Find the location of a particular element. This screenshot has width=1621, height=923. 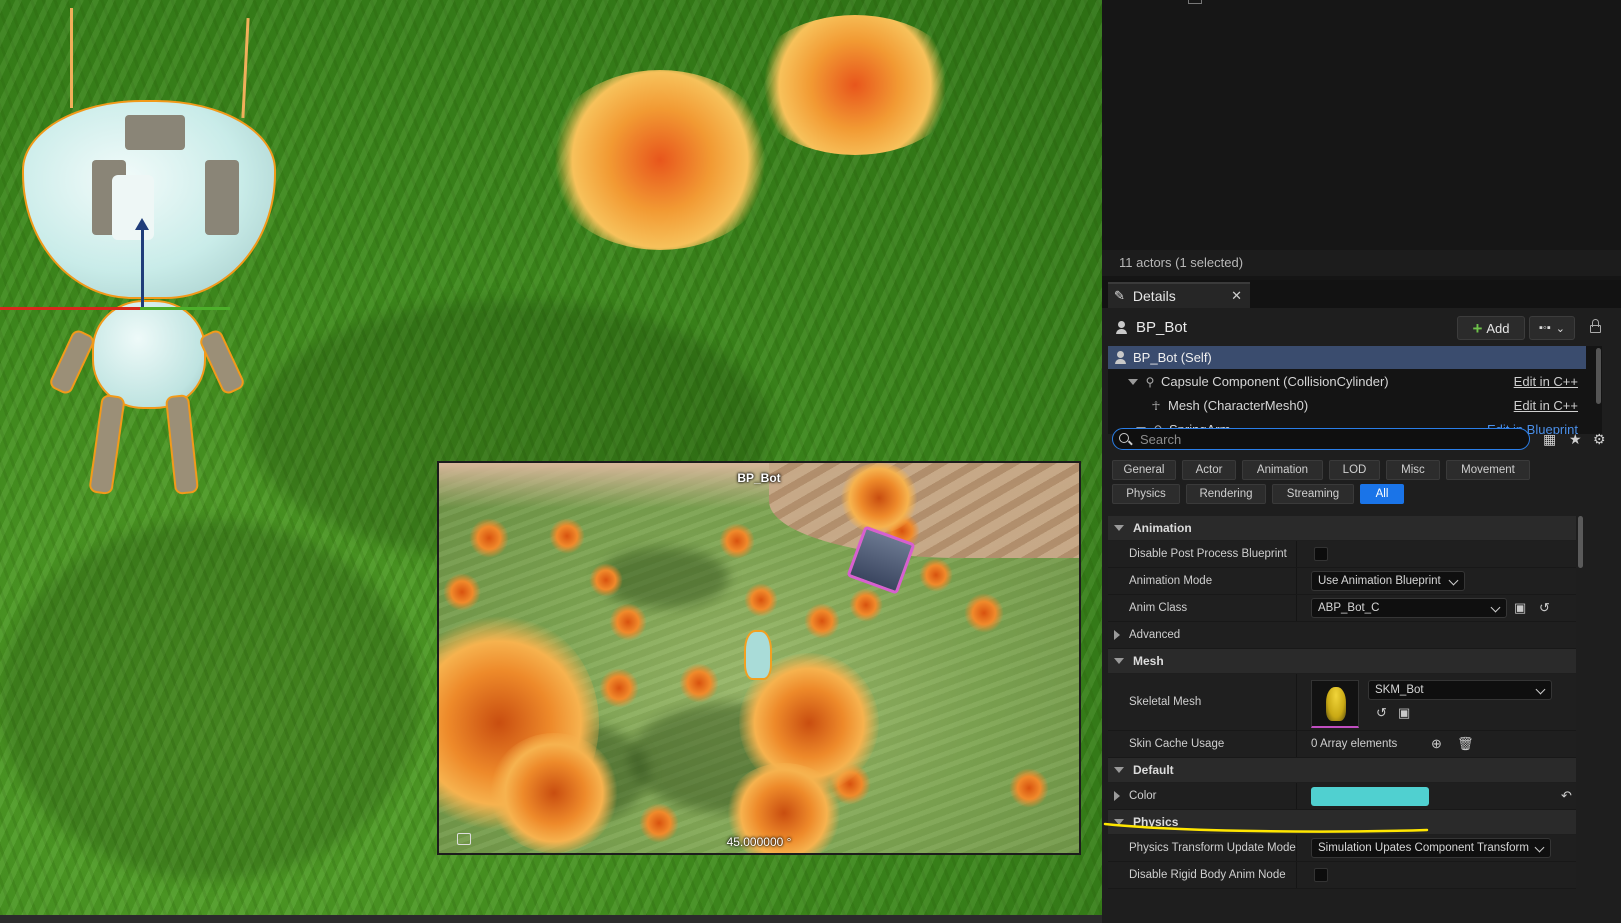

transform-update-dropdown: Simulation Upates Component Transform is located at coordinates (1431, 848).